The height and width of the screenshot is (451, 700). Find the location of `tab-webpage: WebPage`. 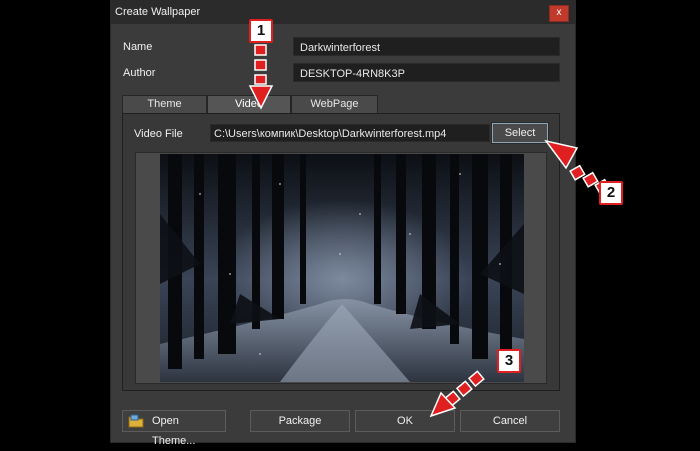

tab-webpage: WebPage is located at coordinates (334, 104).